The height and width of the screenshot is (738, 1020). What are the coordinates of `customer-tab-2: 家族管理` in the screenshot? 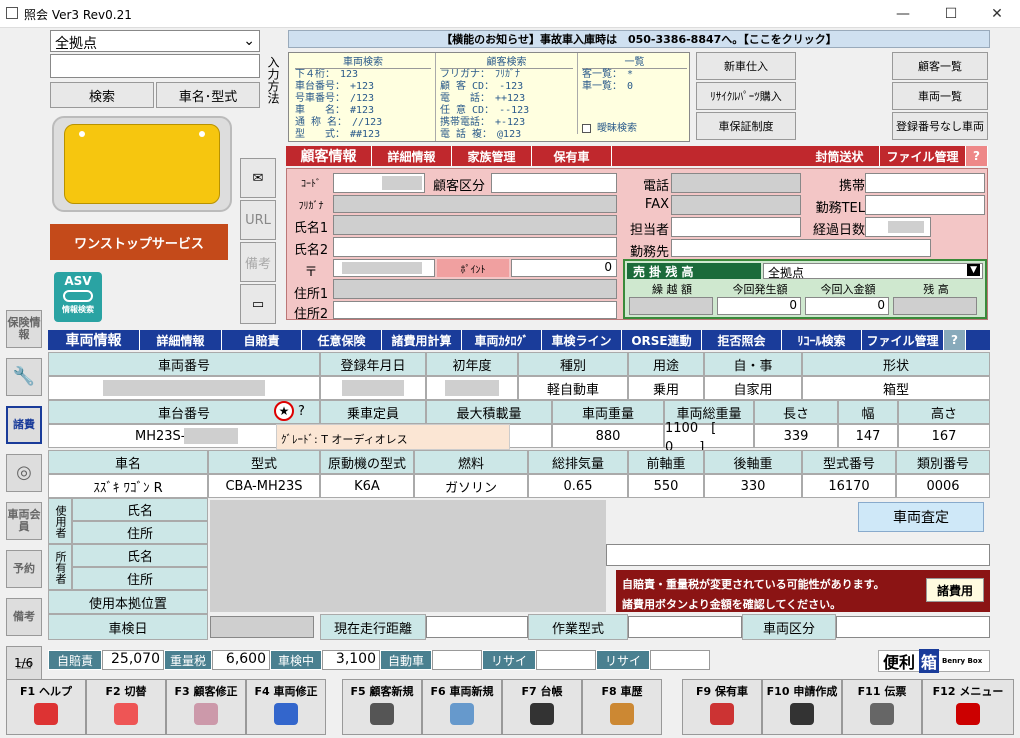 It's located at (492, 156).